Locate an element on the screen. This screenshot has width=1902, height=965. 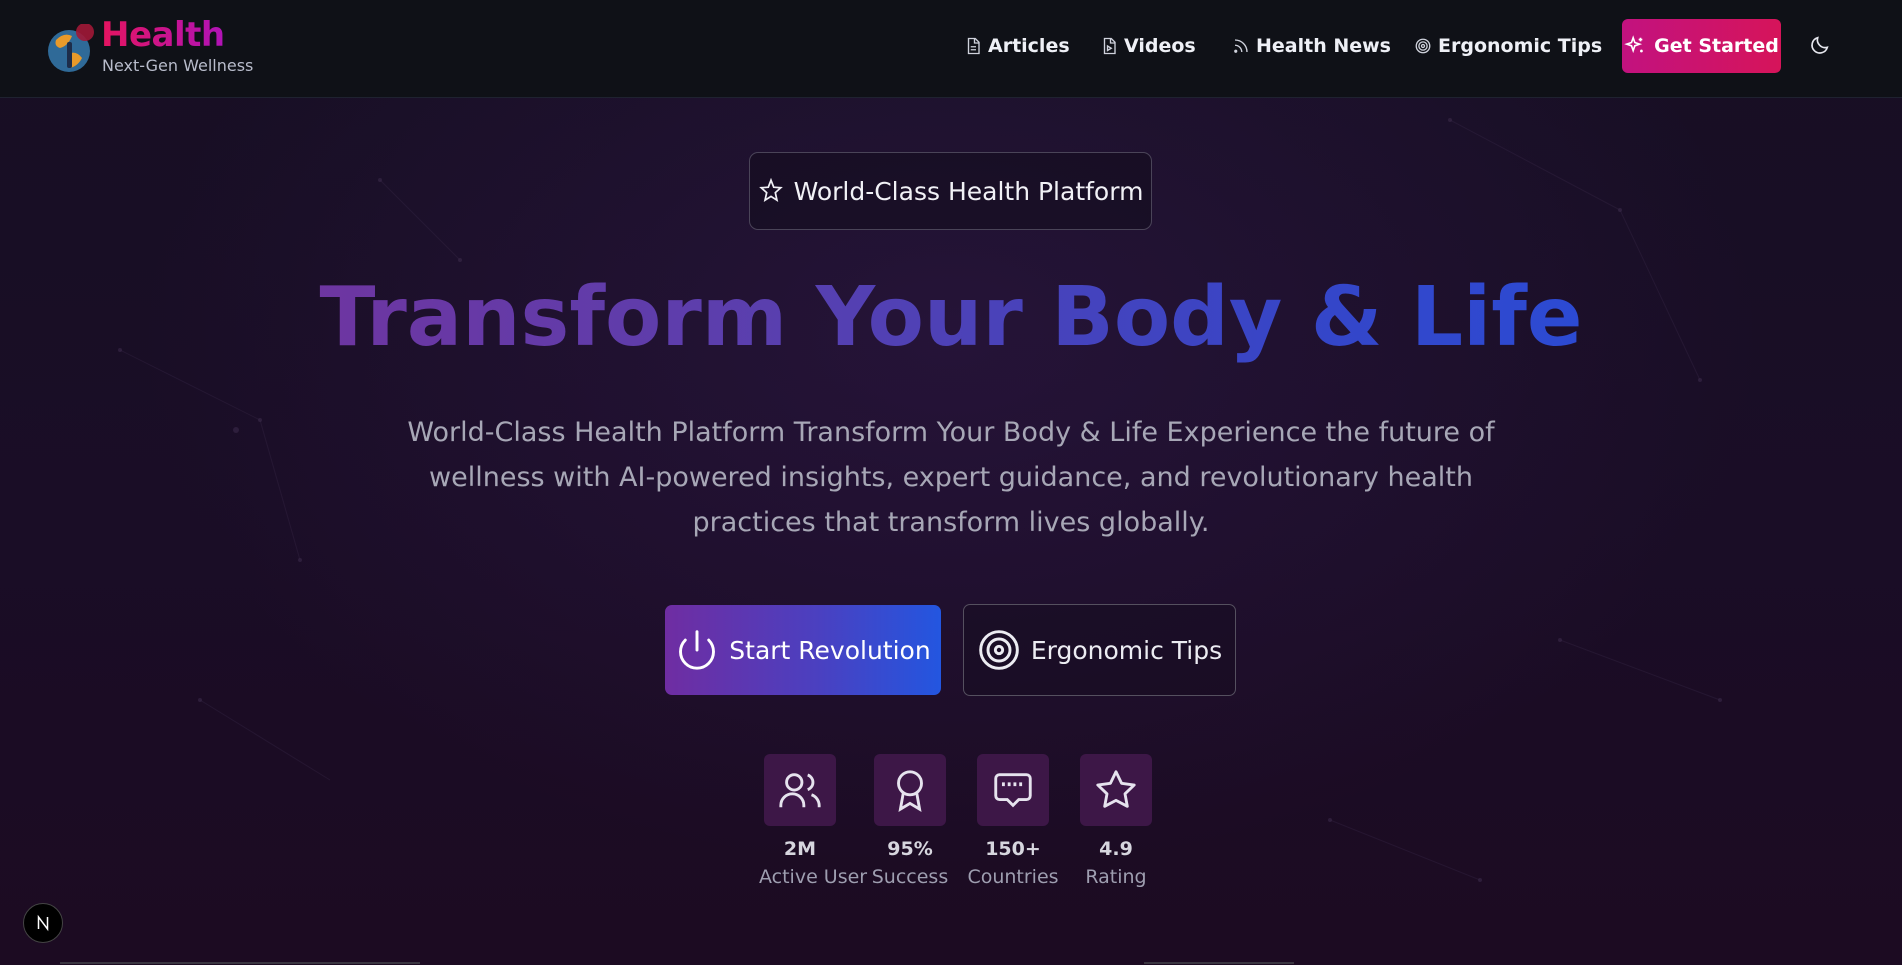
stat-active-users: 2M Active User is located at coordinates (813, 821).